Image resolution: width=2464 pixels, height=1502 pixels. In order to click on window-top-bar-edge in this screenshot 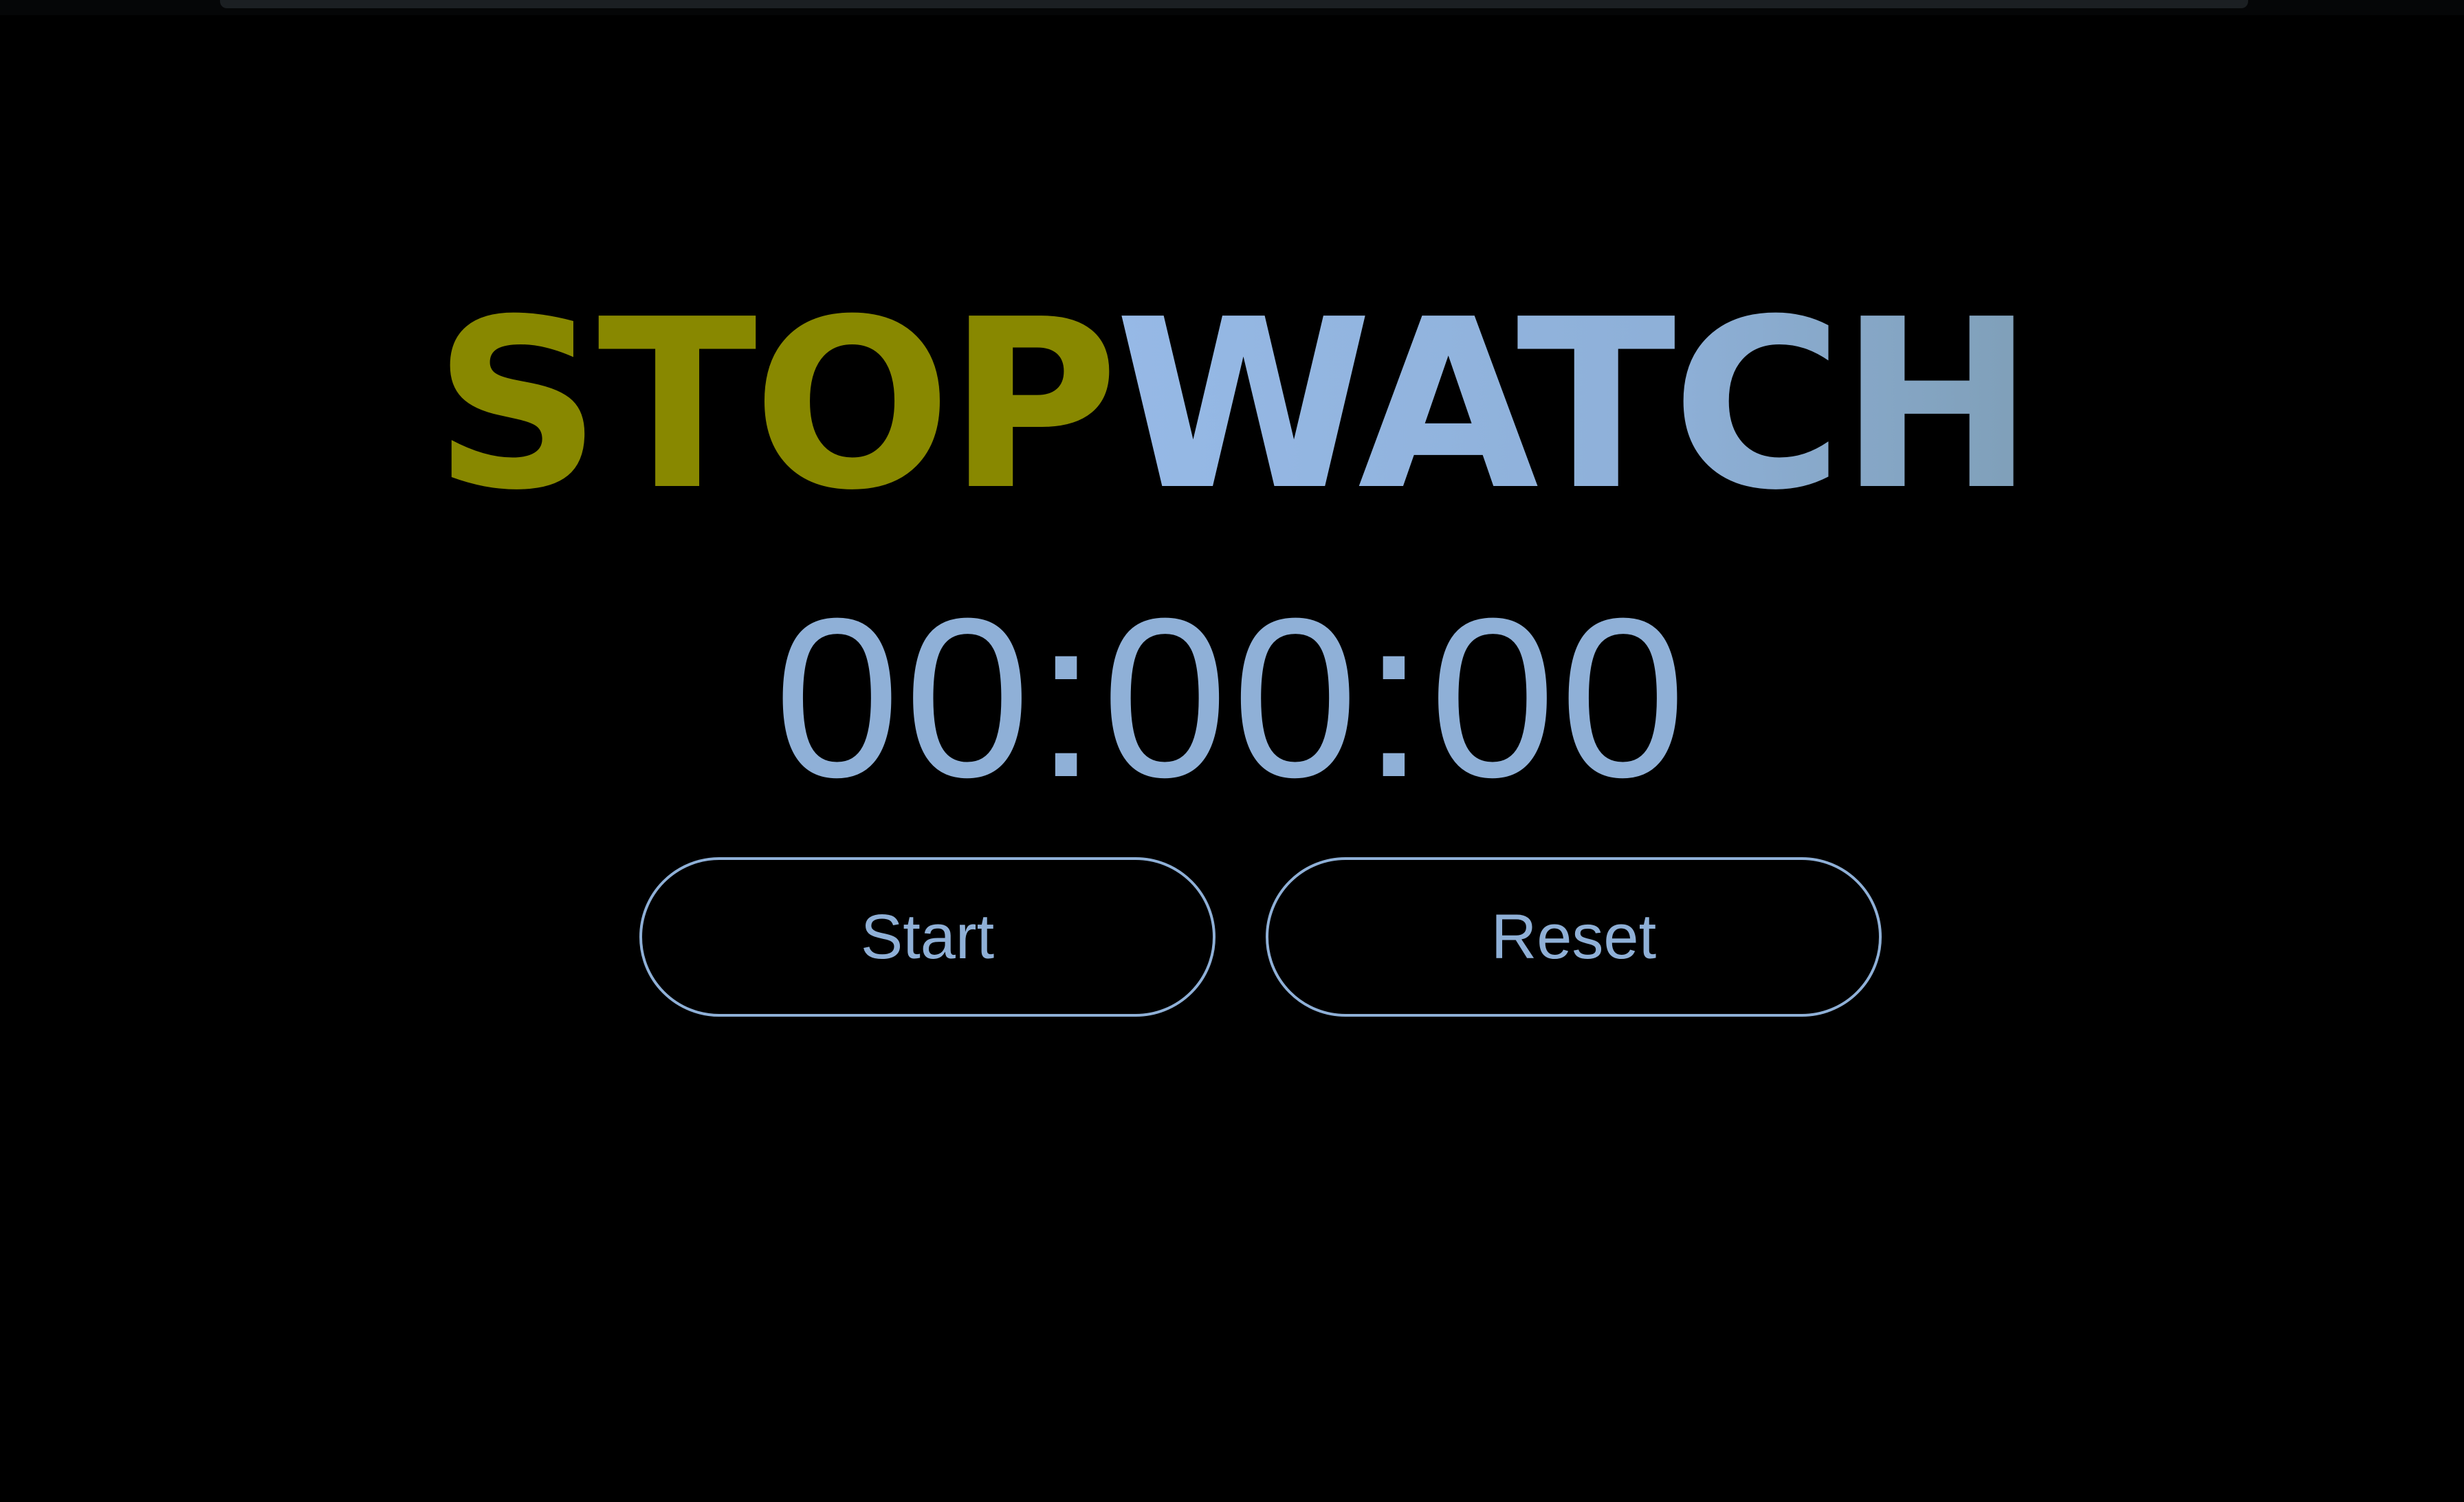, I will do `click(1234, 4)`.